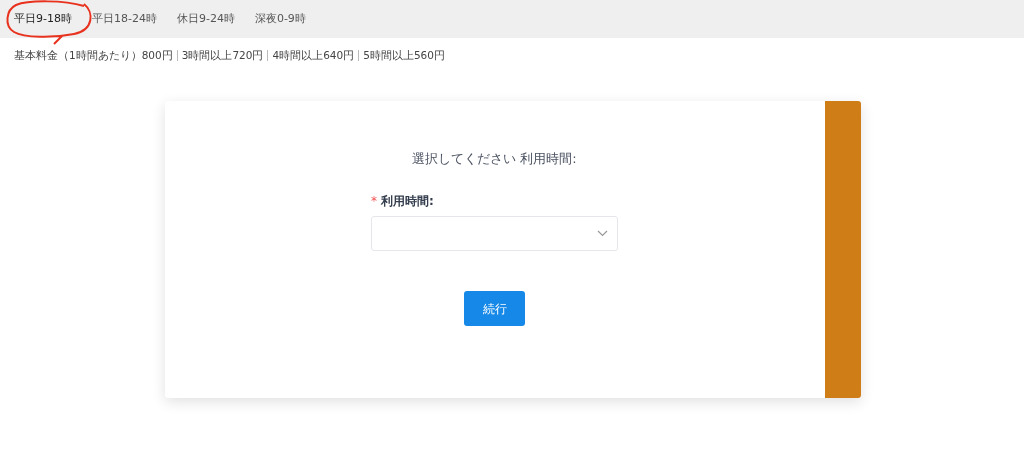  Describe the element at coordinates (280, 19) in the screenshot. I see `tab: 深夜0-9時` at that location.